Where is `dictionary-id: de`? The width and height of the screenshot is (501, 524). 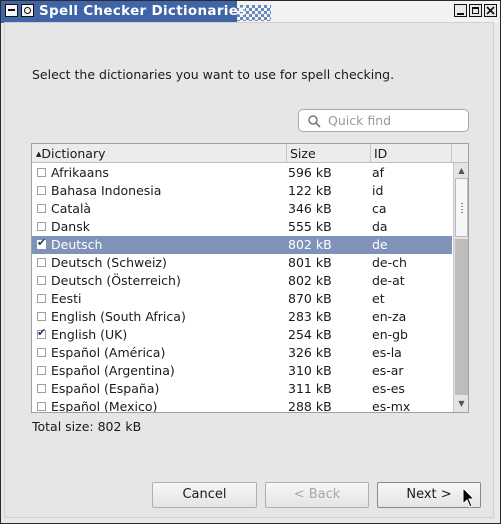
dictionary-id: de is located at coordinates (380, 244).